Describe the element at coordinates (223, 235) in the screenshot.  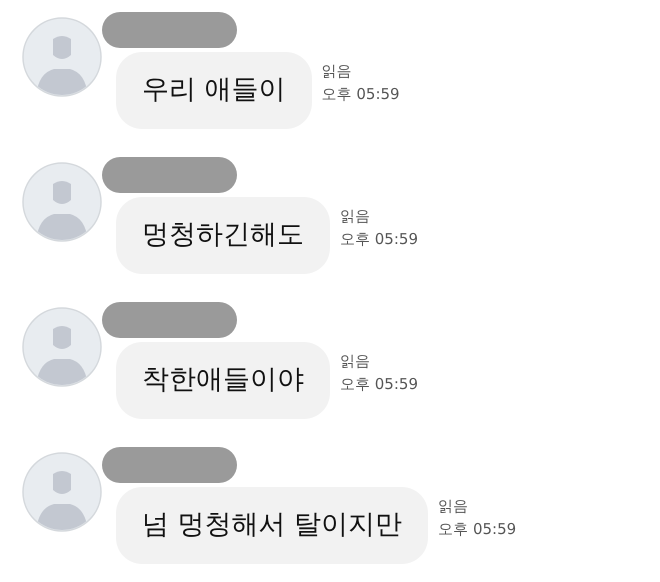
I see `message-bubble: 멍청하긴해도` at that location.